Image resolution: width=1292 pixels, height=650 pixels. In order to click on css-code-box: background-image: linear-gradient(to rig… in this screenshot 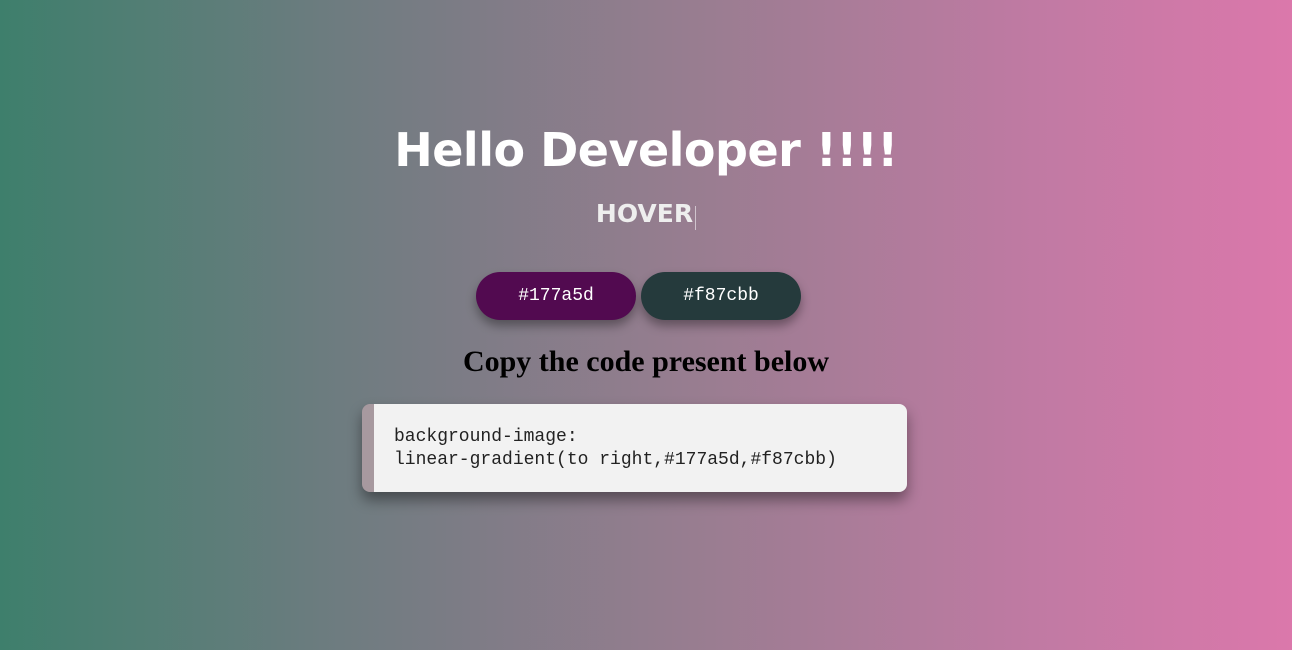, I will do `click(634, 448)`.